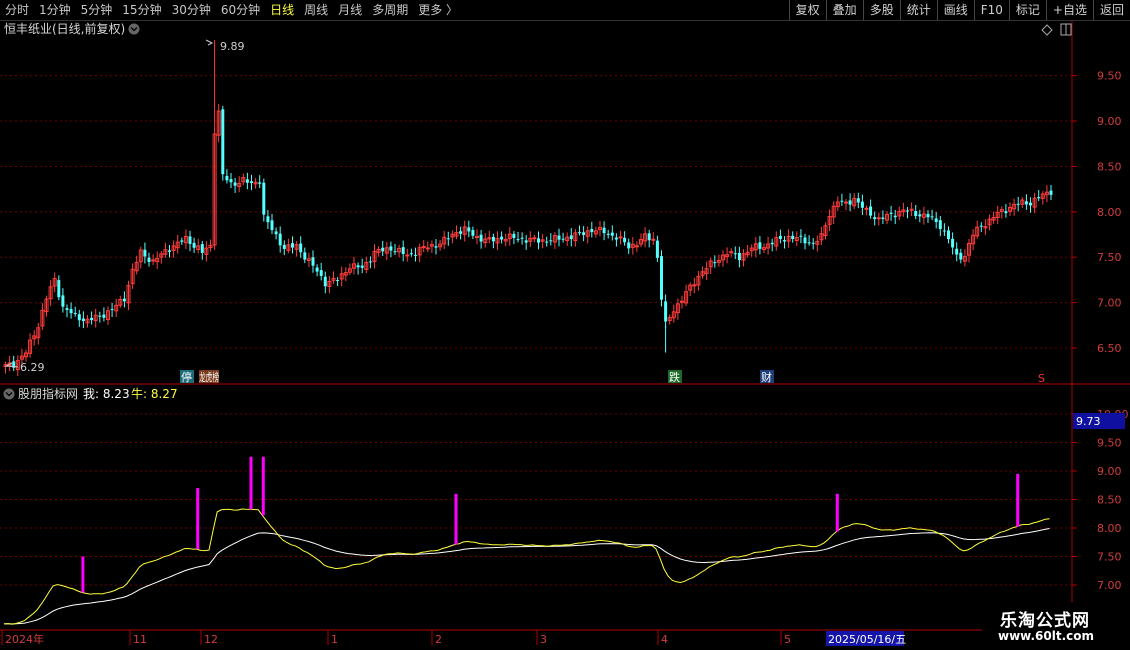 This screenshot has width=1130, height=650. Describe the element at coordinates (1109, 303) in the screenshot. I see `main-tick-label: 7.00` at that location.